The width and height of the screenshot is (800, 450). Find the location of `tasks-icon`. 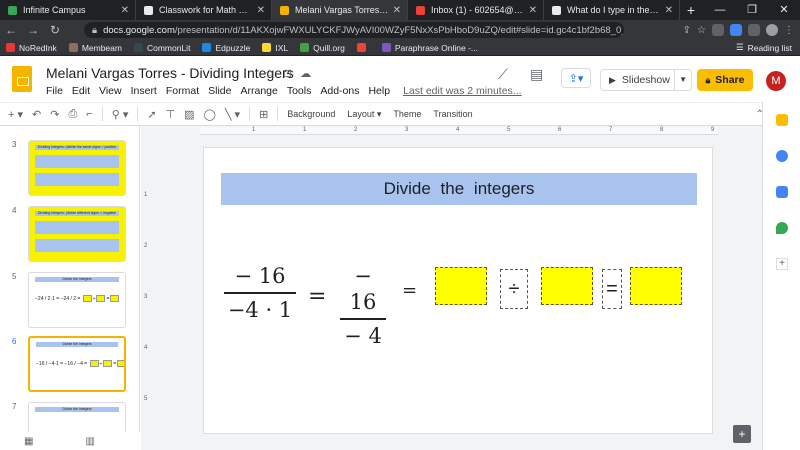

tasks-icon is located at coordinates (782, 156).